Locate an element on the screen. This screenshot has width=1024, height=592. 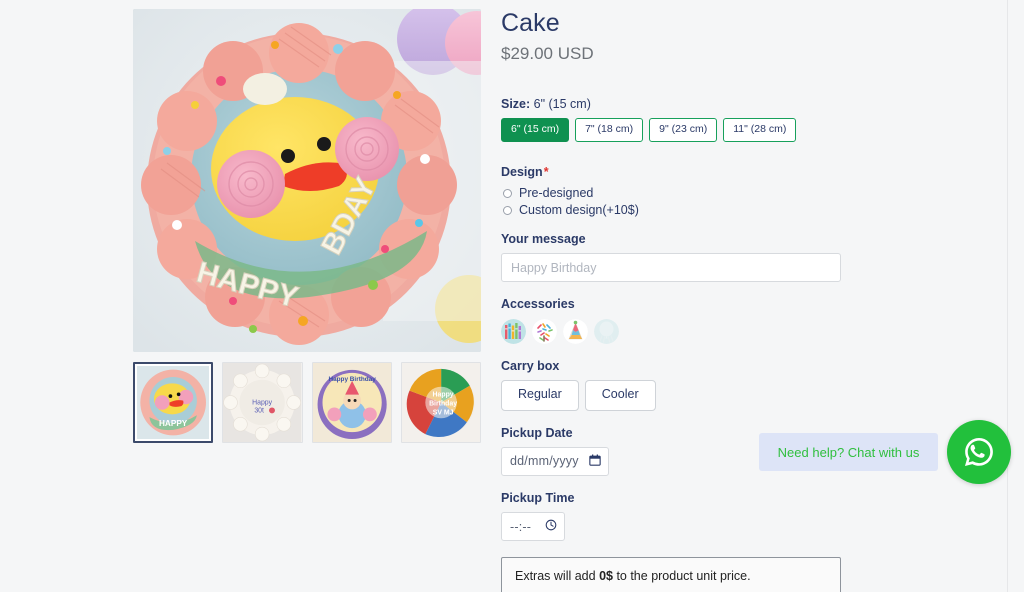
extras-text-before: Extras will add is located at coordinates (557, 576).